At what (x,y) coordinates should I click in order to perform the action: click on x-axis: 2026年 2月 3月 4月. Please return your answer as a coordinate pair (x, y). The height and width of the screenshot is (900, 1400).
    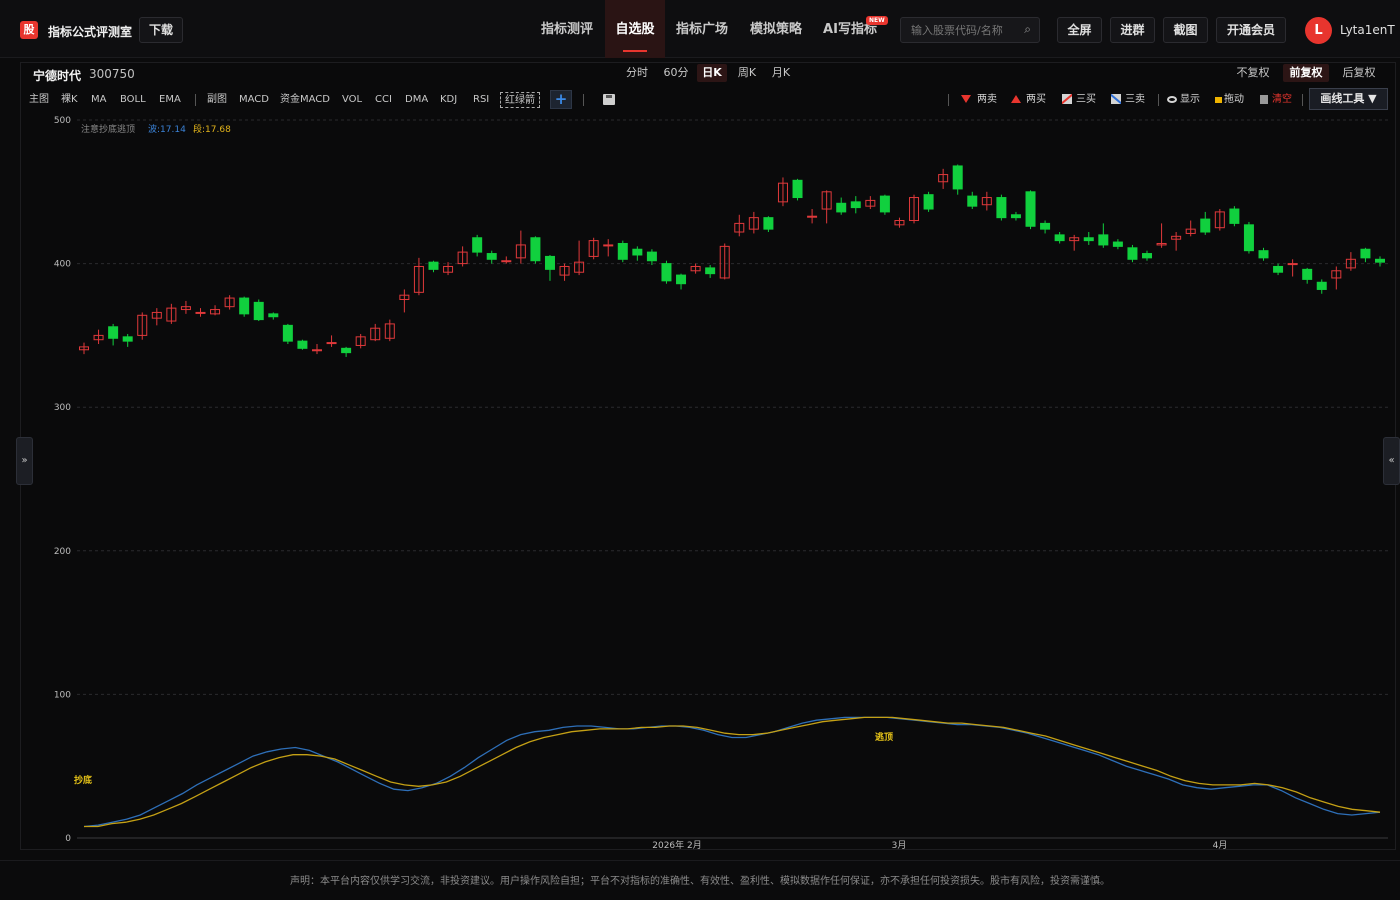
    Looking at the image, I should click on (732, 844).